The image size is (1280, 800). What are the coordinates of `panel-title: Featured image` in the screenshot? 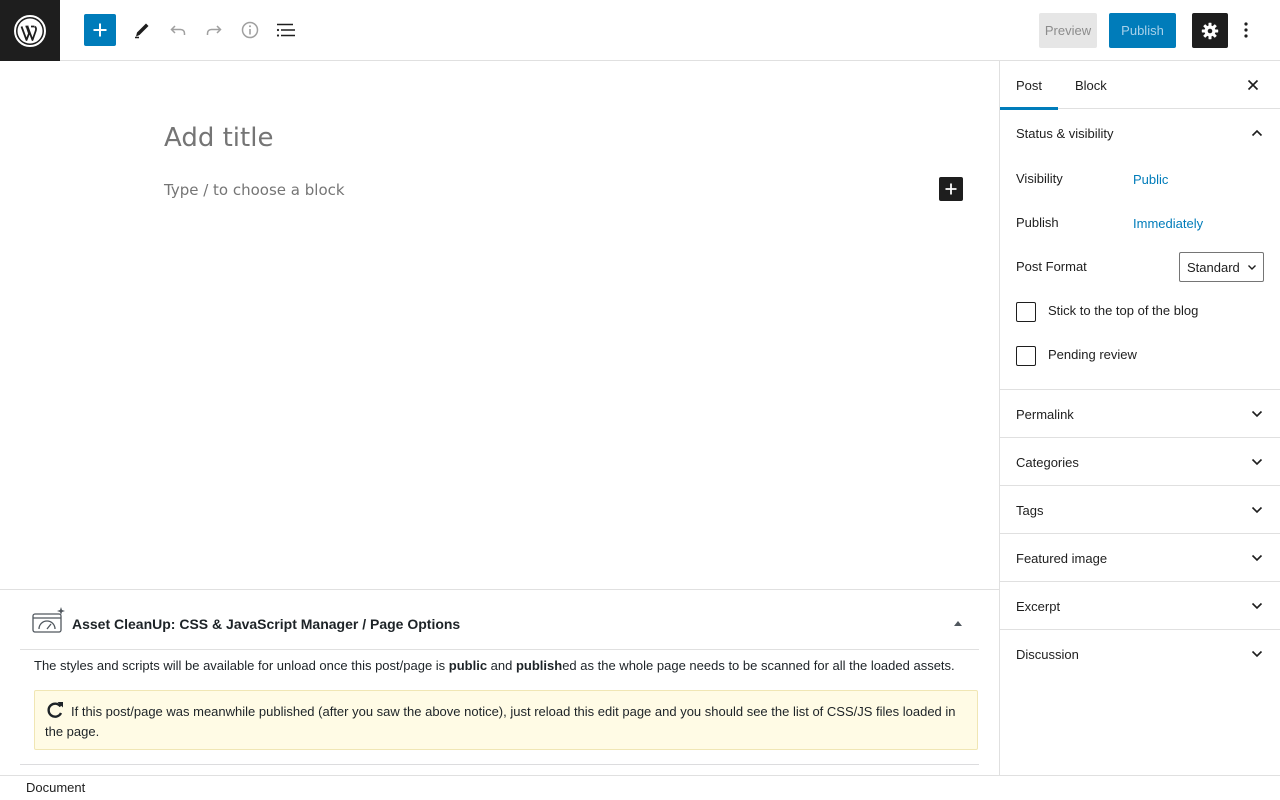 It's located at (1062, 558).